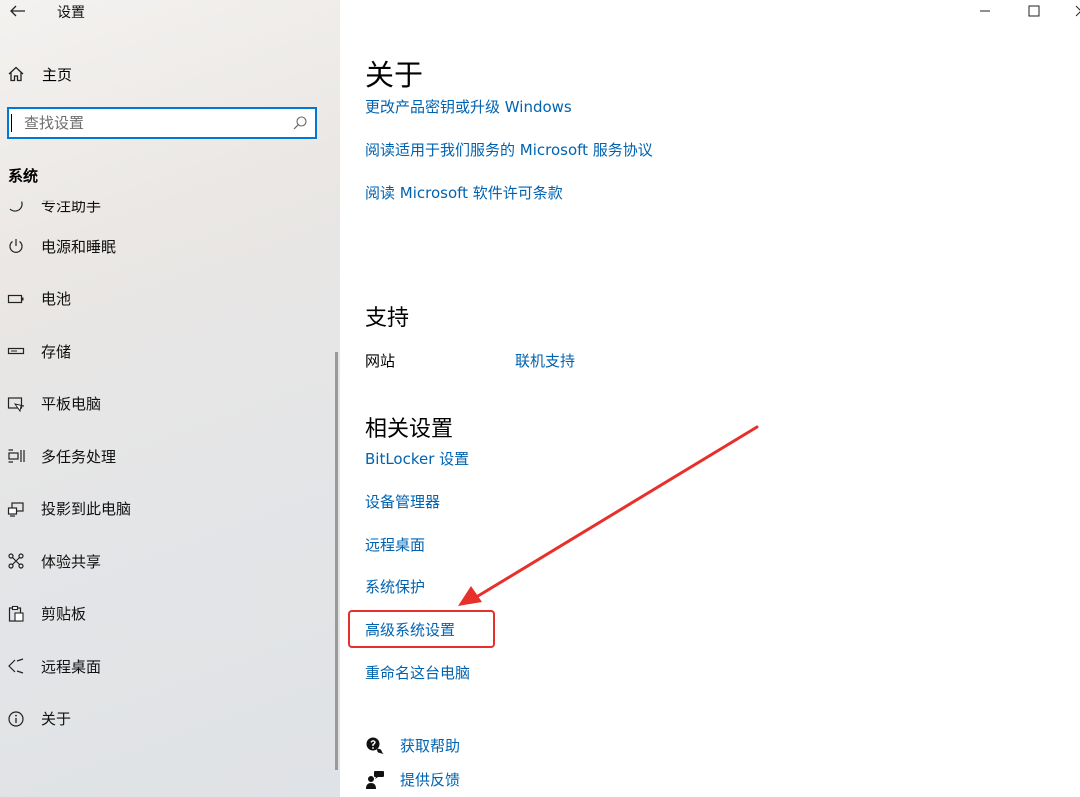  Describe the element at coordinates (430, 745) in the screenshot. I see `get-help-link: 获取帮助` at that location.